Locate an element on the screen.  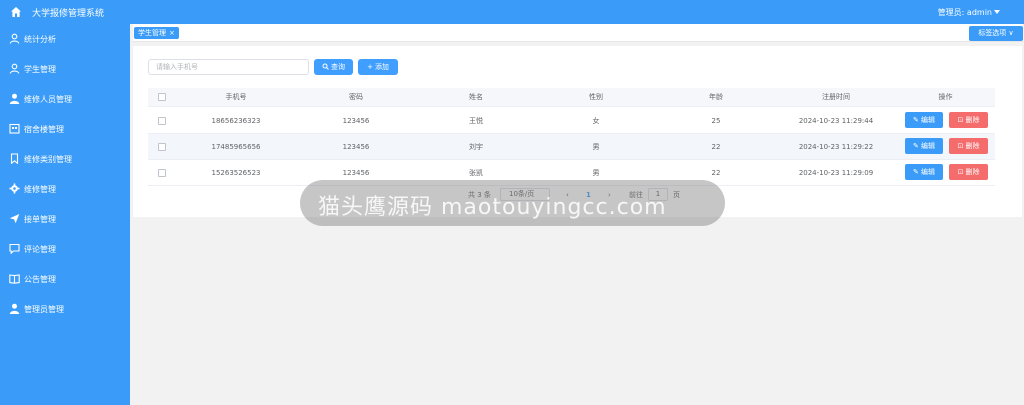
caret-down-icon is located at coordinates (997, 12).